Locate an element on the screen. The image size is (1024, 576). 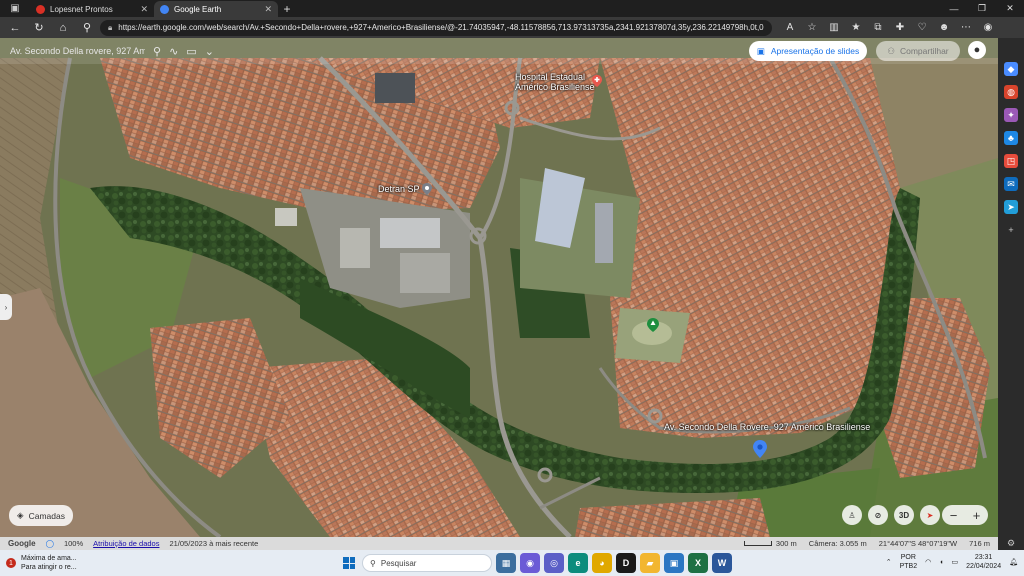
tab-google-earth: Google Earth ✕ is located at coordinates (216, 9).